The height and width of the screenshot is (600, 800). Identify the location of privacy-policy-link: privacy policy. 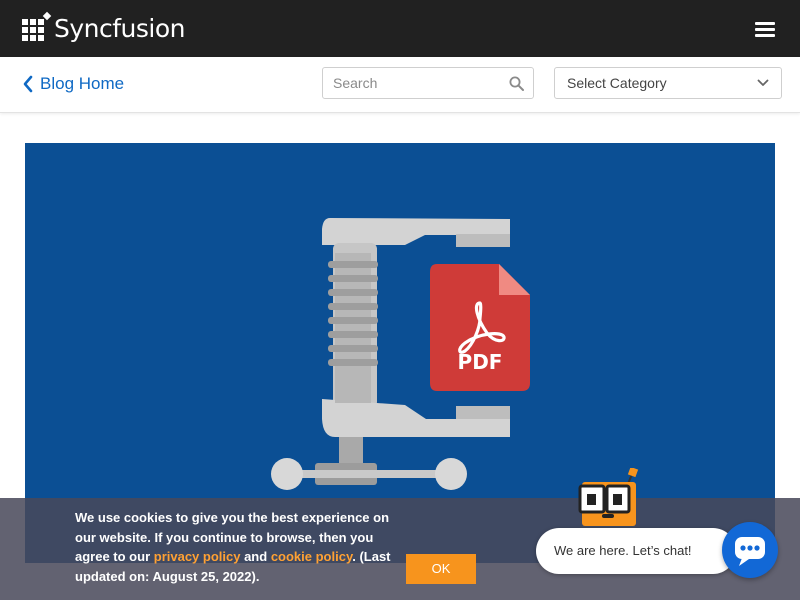
(197, 556).